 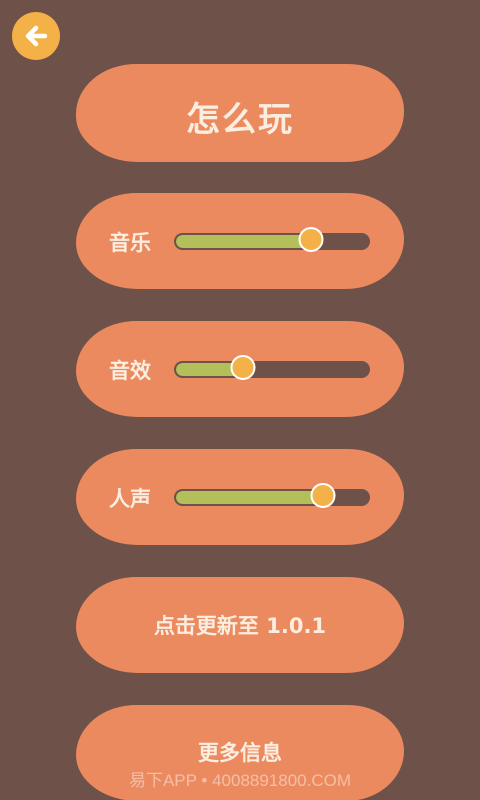 I want to click on sound-effects-slider, so click(x=272, y=367).